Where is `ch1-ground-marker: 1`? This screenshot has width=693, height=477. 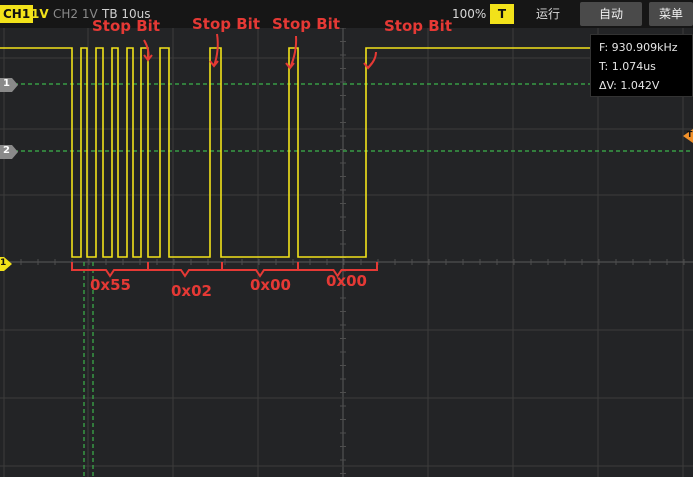
ch1-ground-marker: 1 is located at coordinates (6, 263).